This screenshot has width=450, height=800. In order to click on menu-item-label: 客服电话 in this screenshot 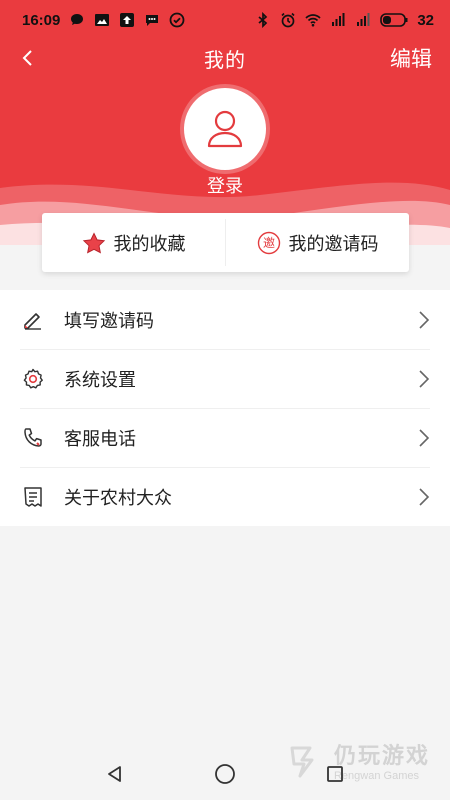, I will do `click(100, 438)`.